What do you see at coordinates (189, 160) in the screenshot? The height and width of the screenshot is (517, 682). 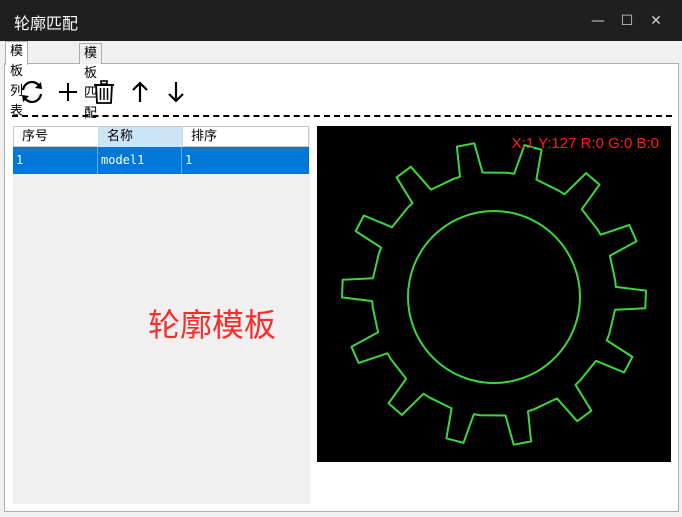 I see `cell-order: 1` at bounding box center [189, 160].